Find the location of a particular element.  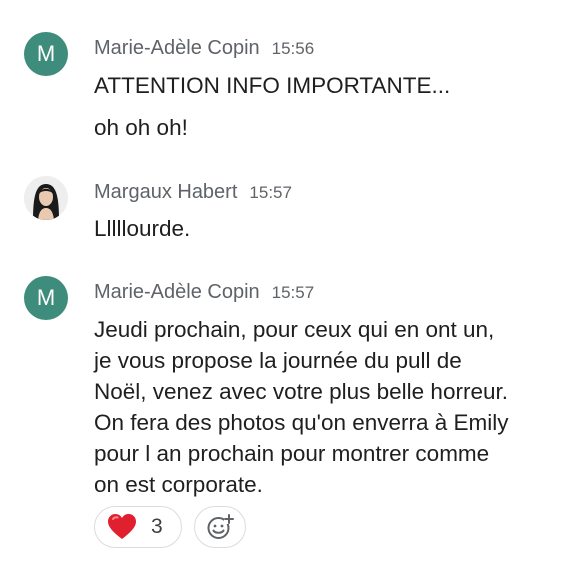

reaction-chip-heart: 3 is located at coordinates (138, 527).